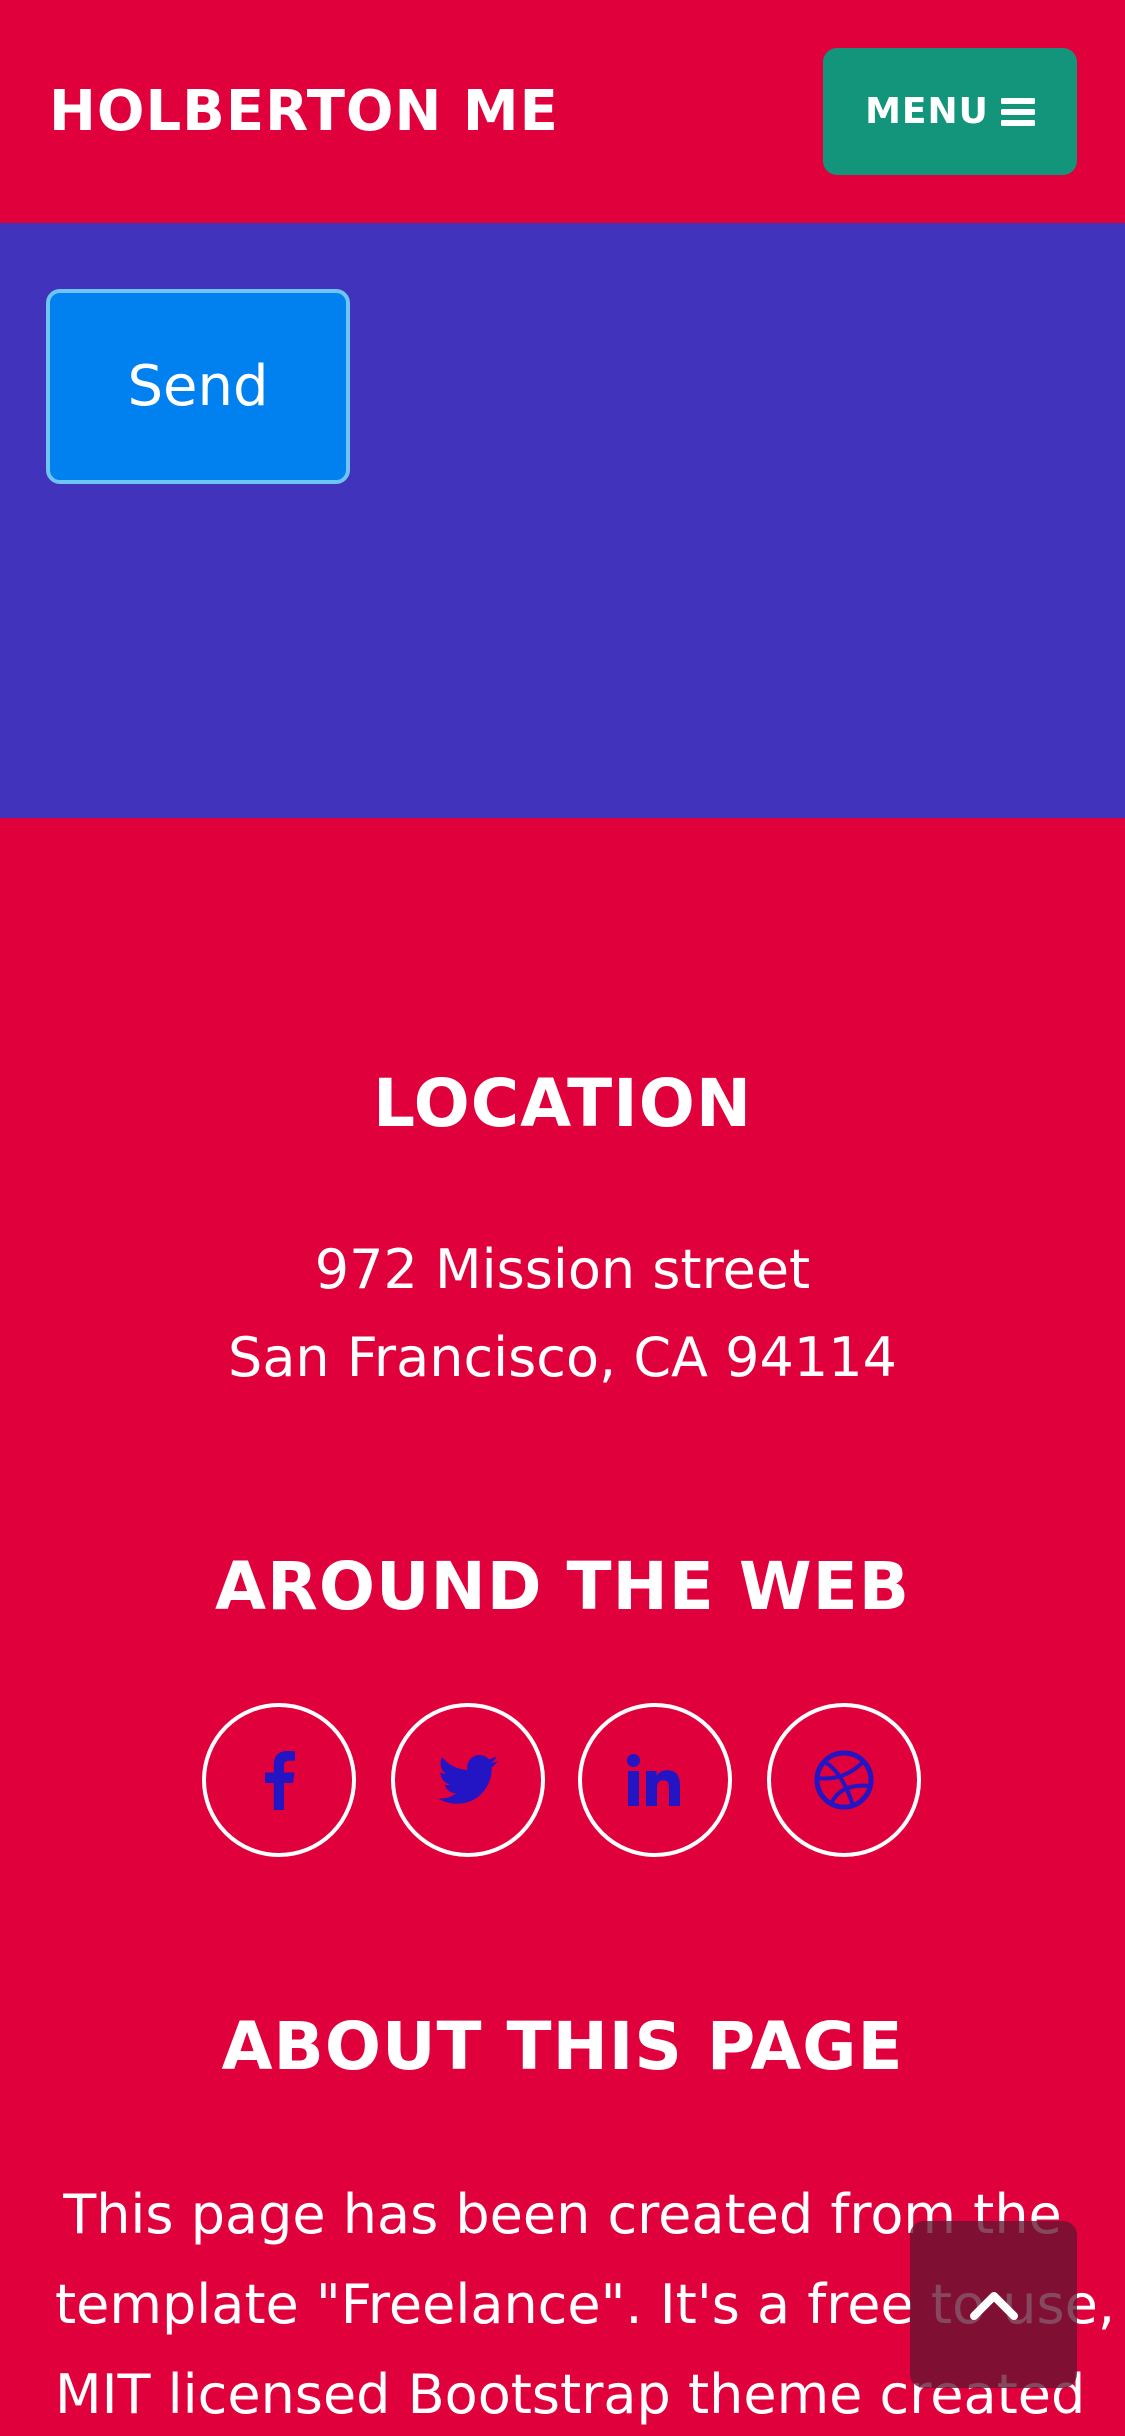  I want to click on dribbble-button, so click(844, 1780).